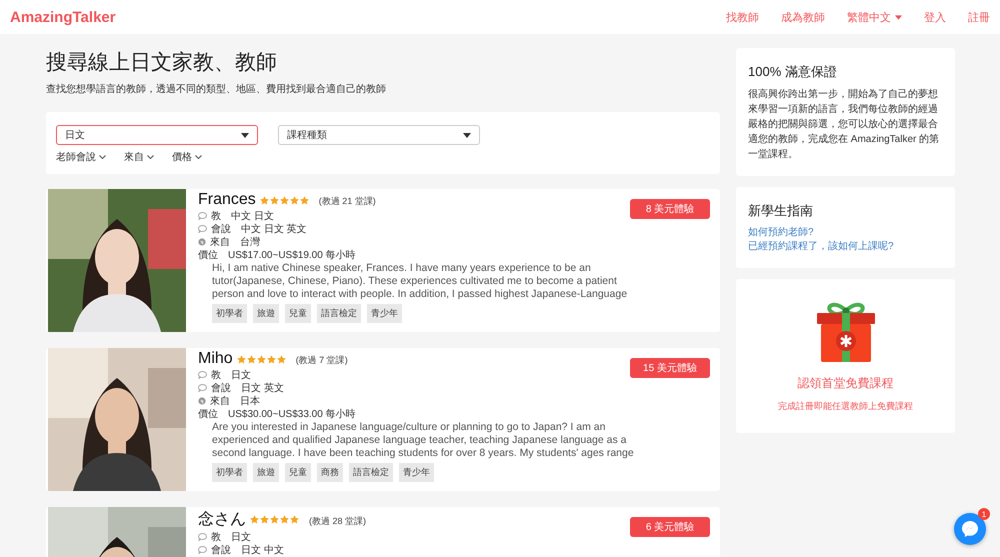 The width and height of the screenshot is (1000, 557). What do you see at coordinates (157, 135) in the screenshot?
I see `select-field: 日文` at bounding box center [157, 135].